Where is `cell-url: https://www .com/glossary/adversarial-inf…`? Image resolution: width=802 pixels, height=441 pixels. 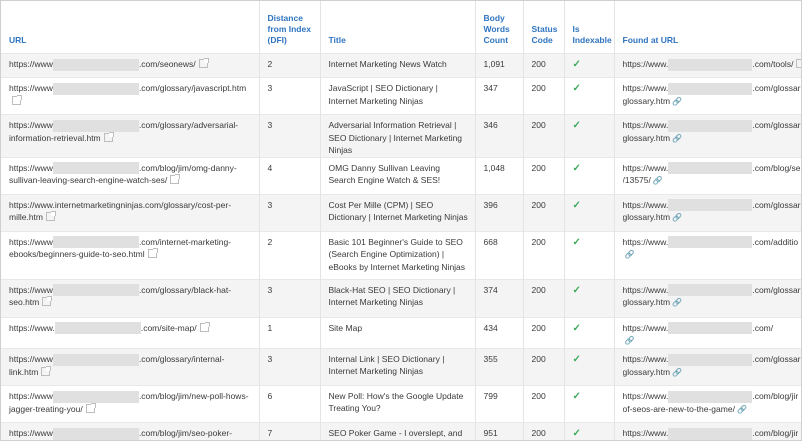 cell-url: https://www .com/glossary/adversarial-inf… is located at coordinates (130, 135).